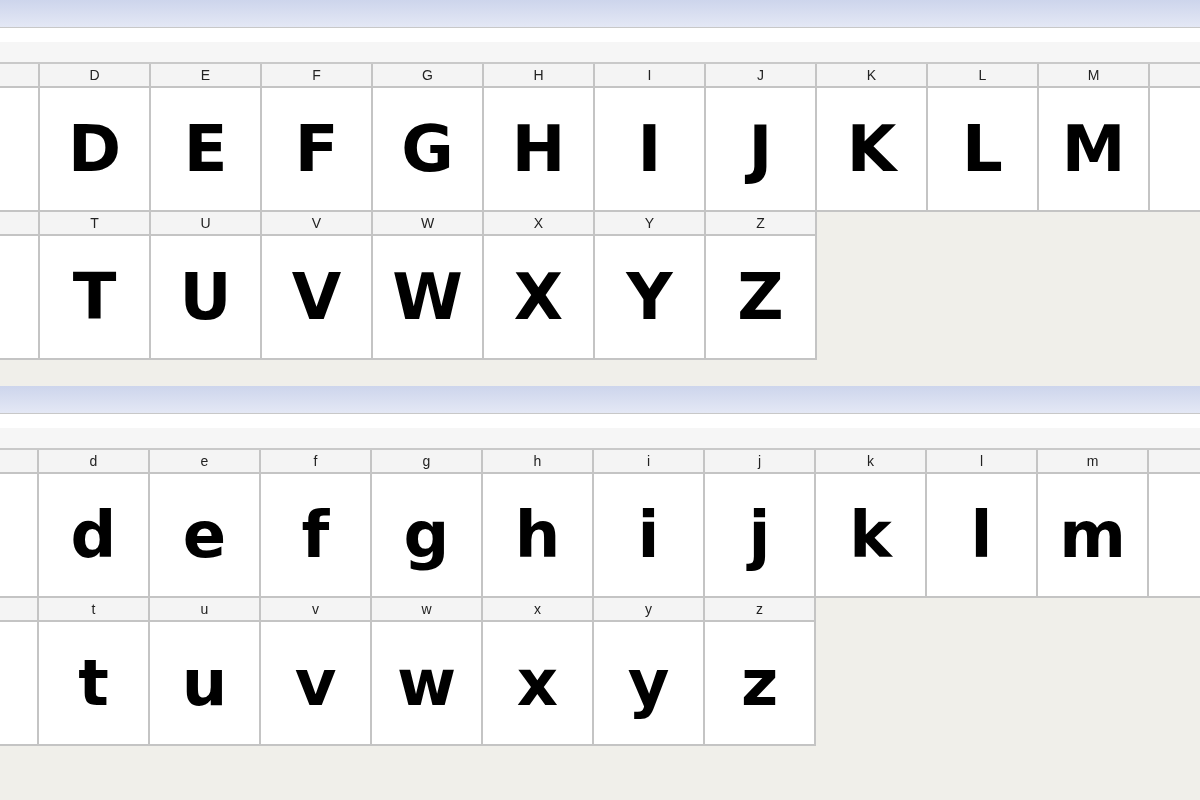 The height and width of the screenshot is (800, 1200). I want to click on glyph-cell: E, so click(206, 150).